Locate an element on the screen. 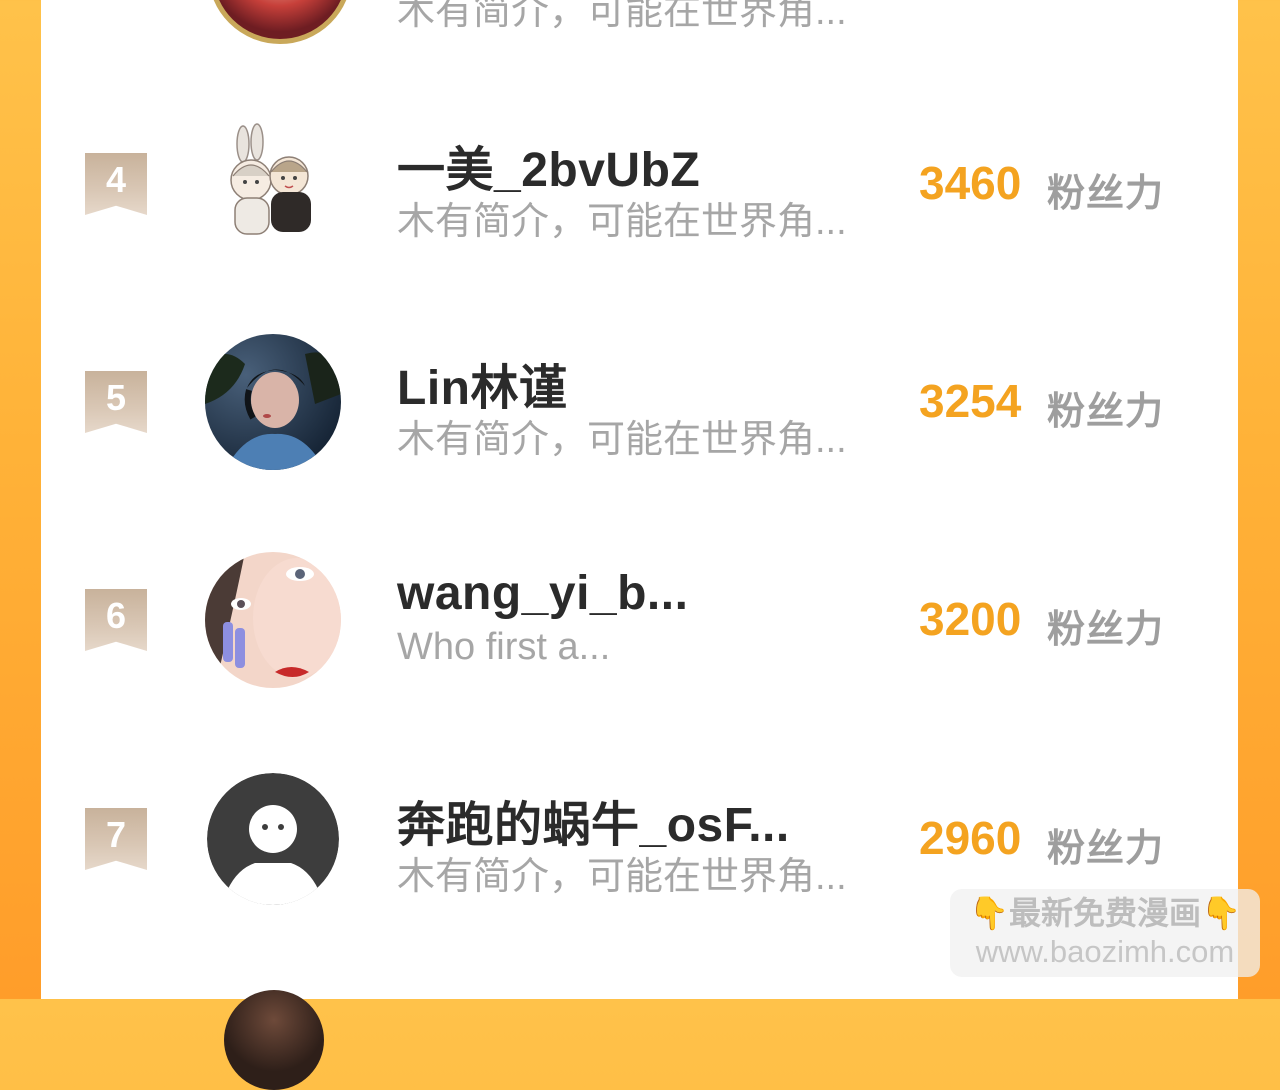 Image resolution: width=1280 pixels, height=1090 pixels. fan-power-score: 3460 is located at coordinates (970, 183).